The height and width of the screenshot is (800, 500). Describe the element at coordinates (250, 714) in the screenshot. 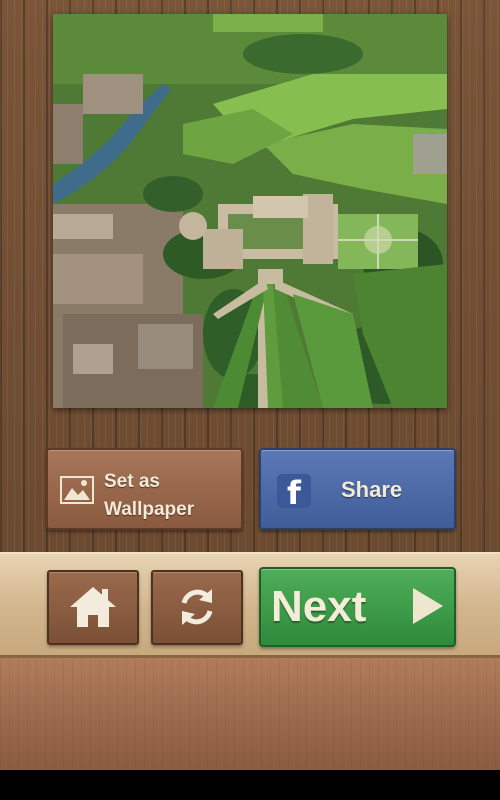

I see `wood-floor` at that location.